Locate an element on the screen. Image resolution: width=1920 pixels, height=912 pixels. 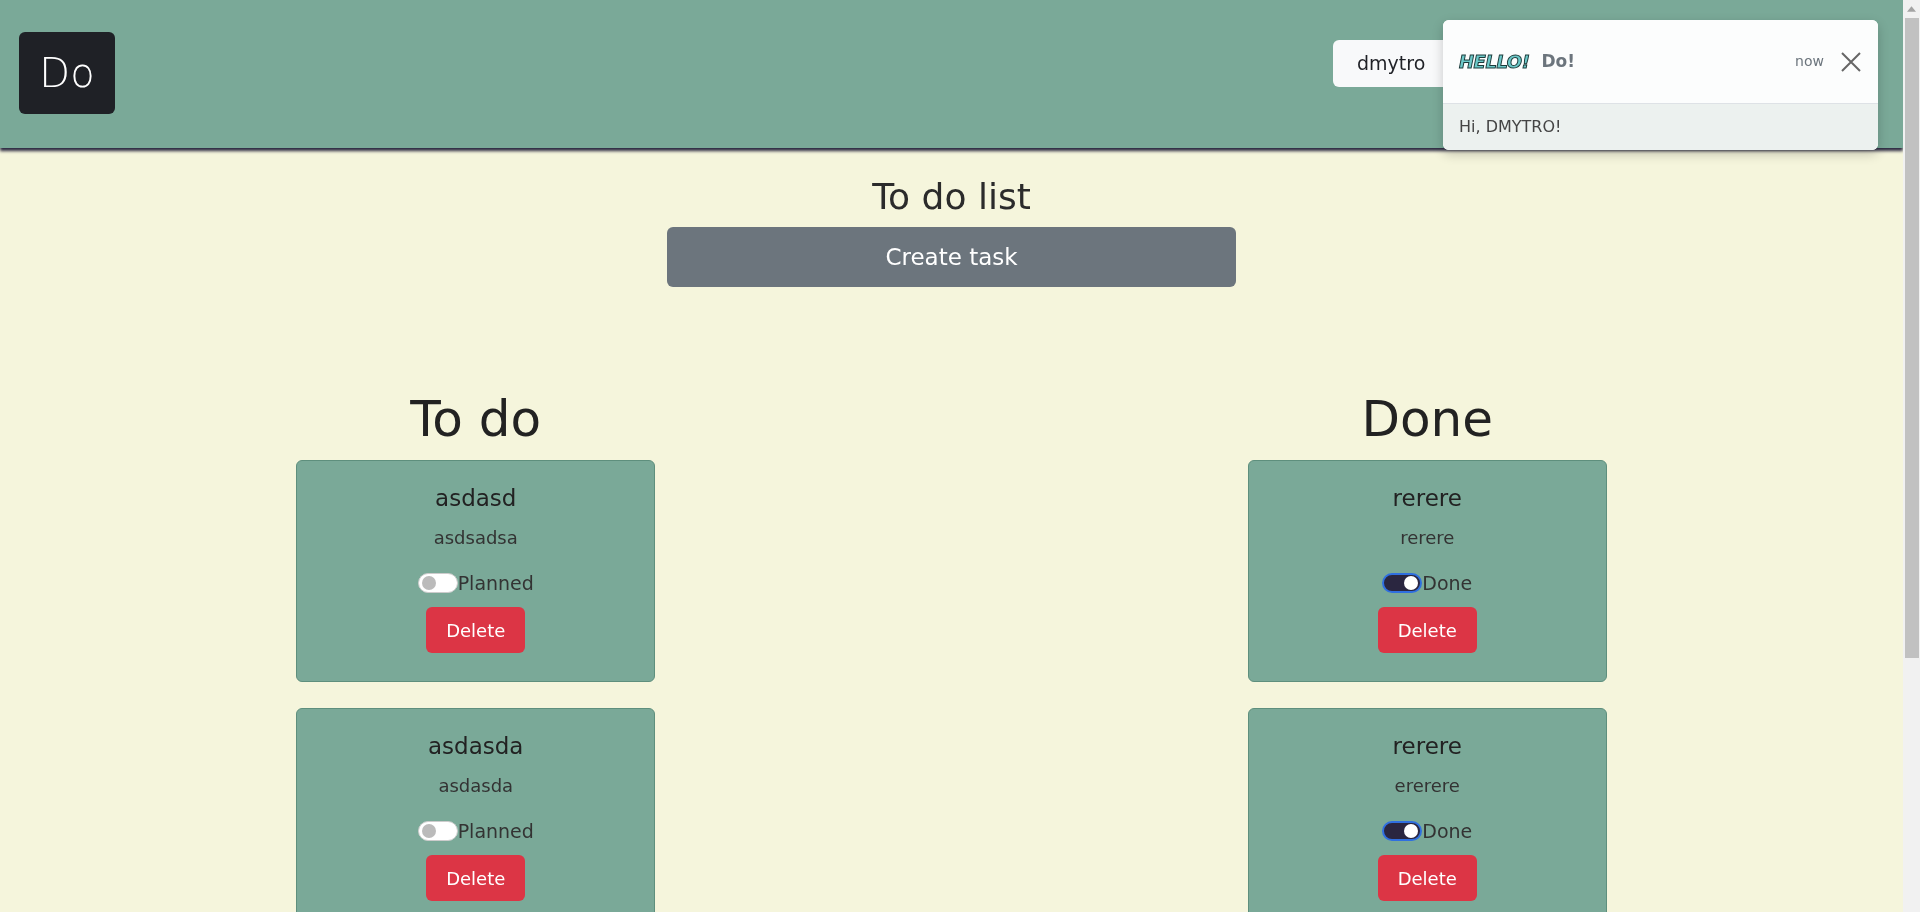
task-description: asdsadsa is located at coordinates (475, 537).